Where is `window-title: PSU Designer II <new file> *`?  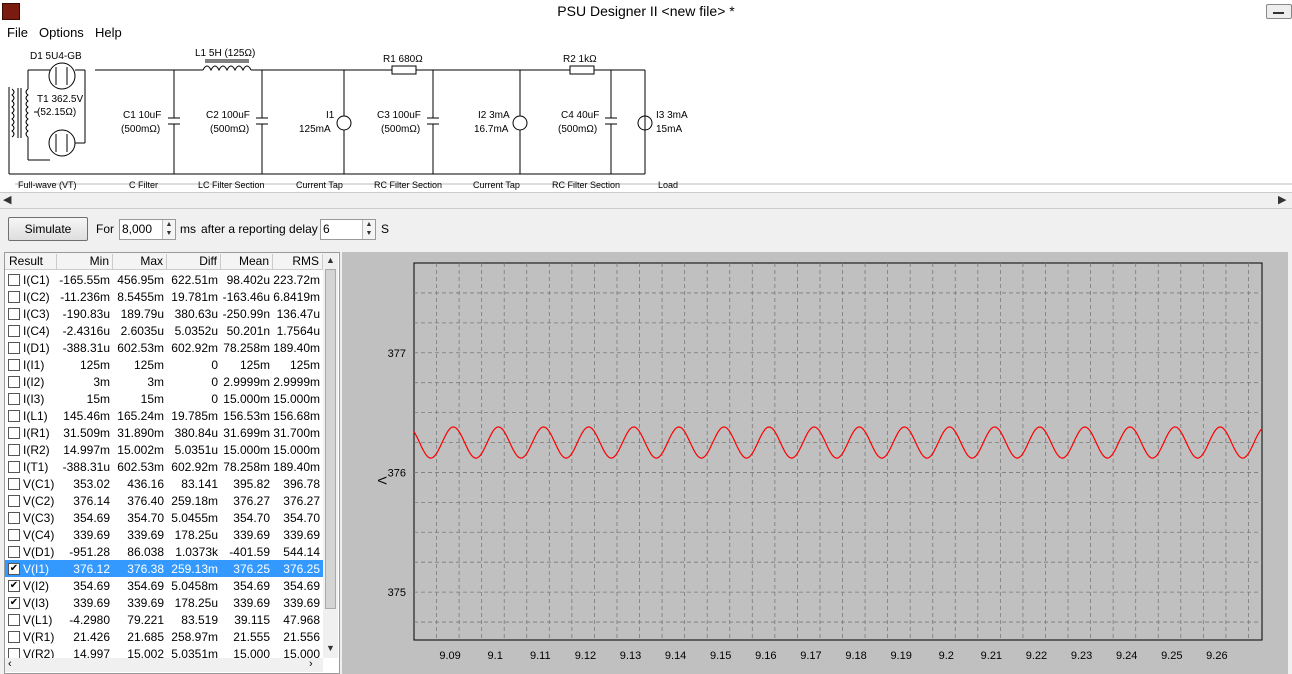
window-title: PSU Designer II <new file> * is located at coordinates (646, 11).